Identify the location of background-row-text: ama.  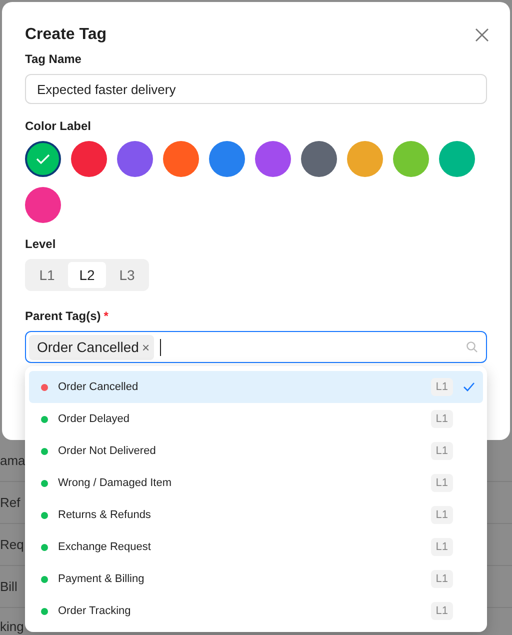
(13, 460).